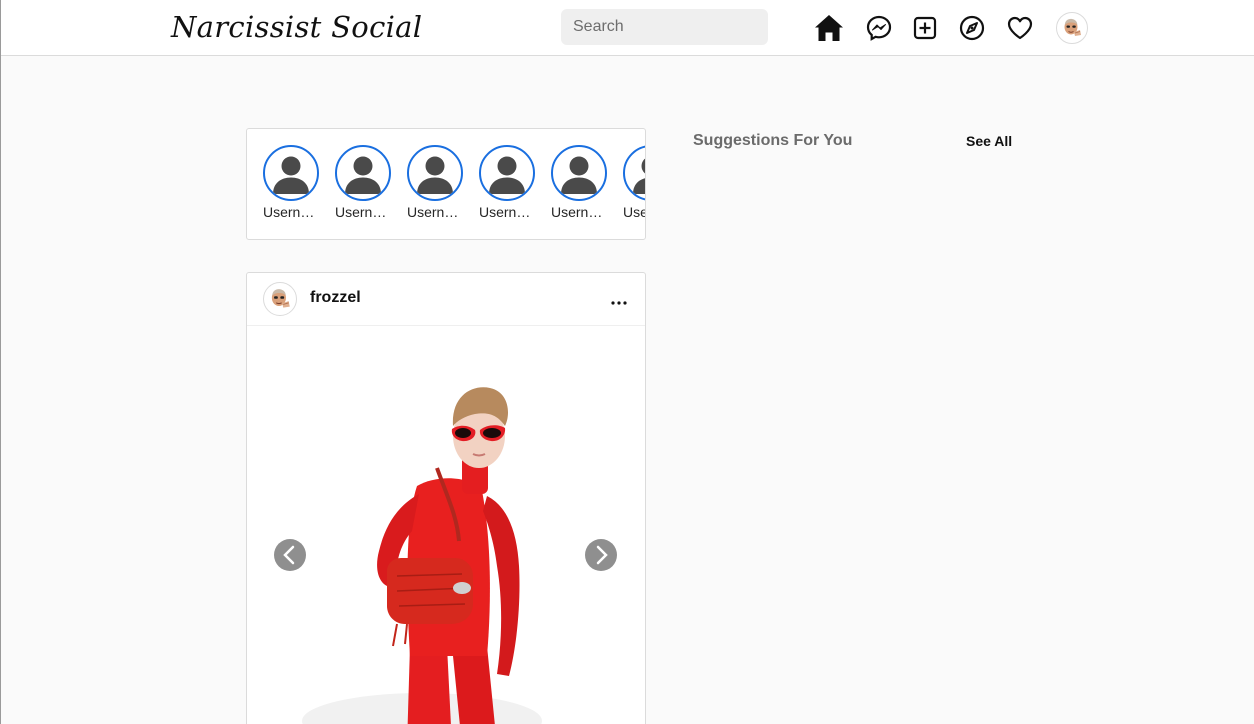 Image resolution: width=1254 pixels, height=724 pixels. Describe the element at coordinates (335, 298) in the screenshot. I see `post-author-username: frozzel` at that location.